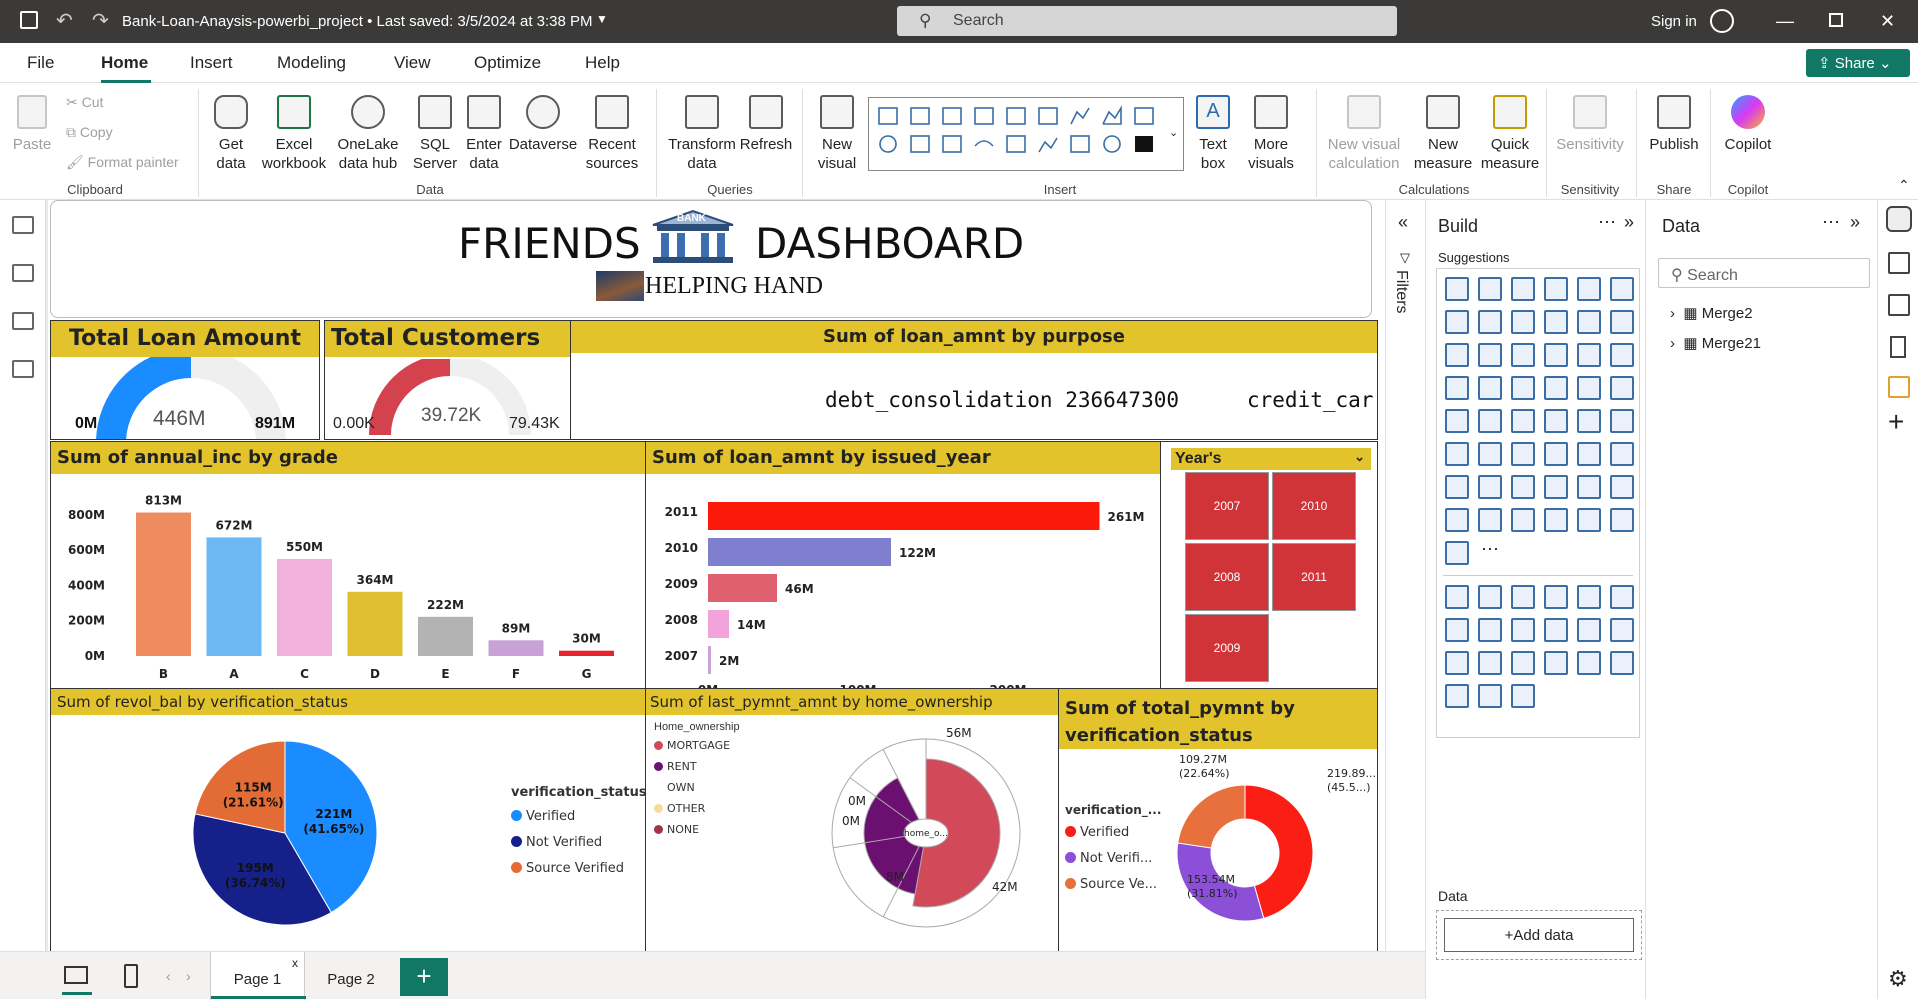 This screenshot has width=1918, height=1000. What do you see at coordinates (351, 976) in the screenshot?
I see `tab-page-2: Page 2` at bounding box center [351, 976].